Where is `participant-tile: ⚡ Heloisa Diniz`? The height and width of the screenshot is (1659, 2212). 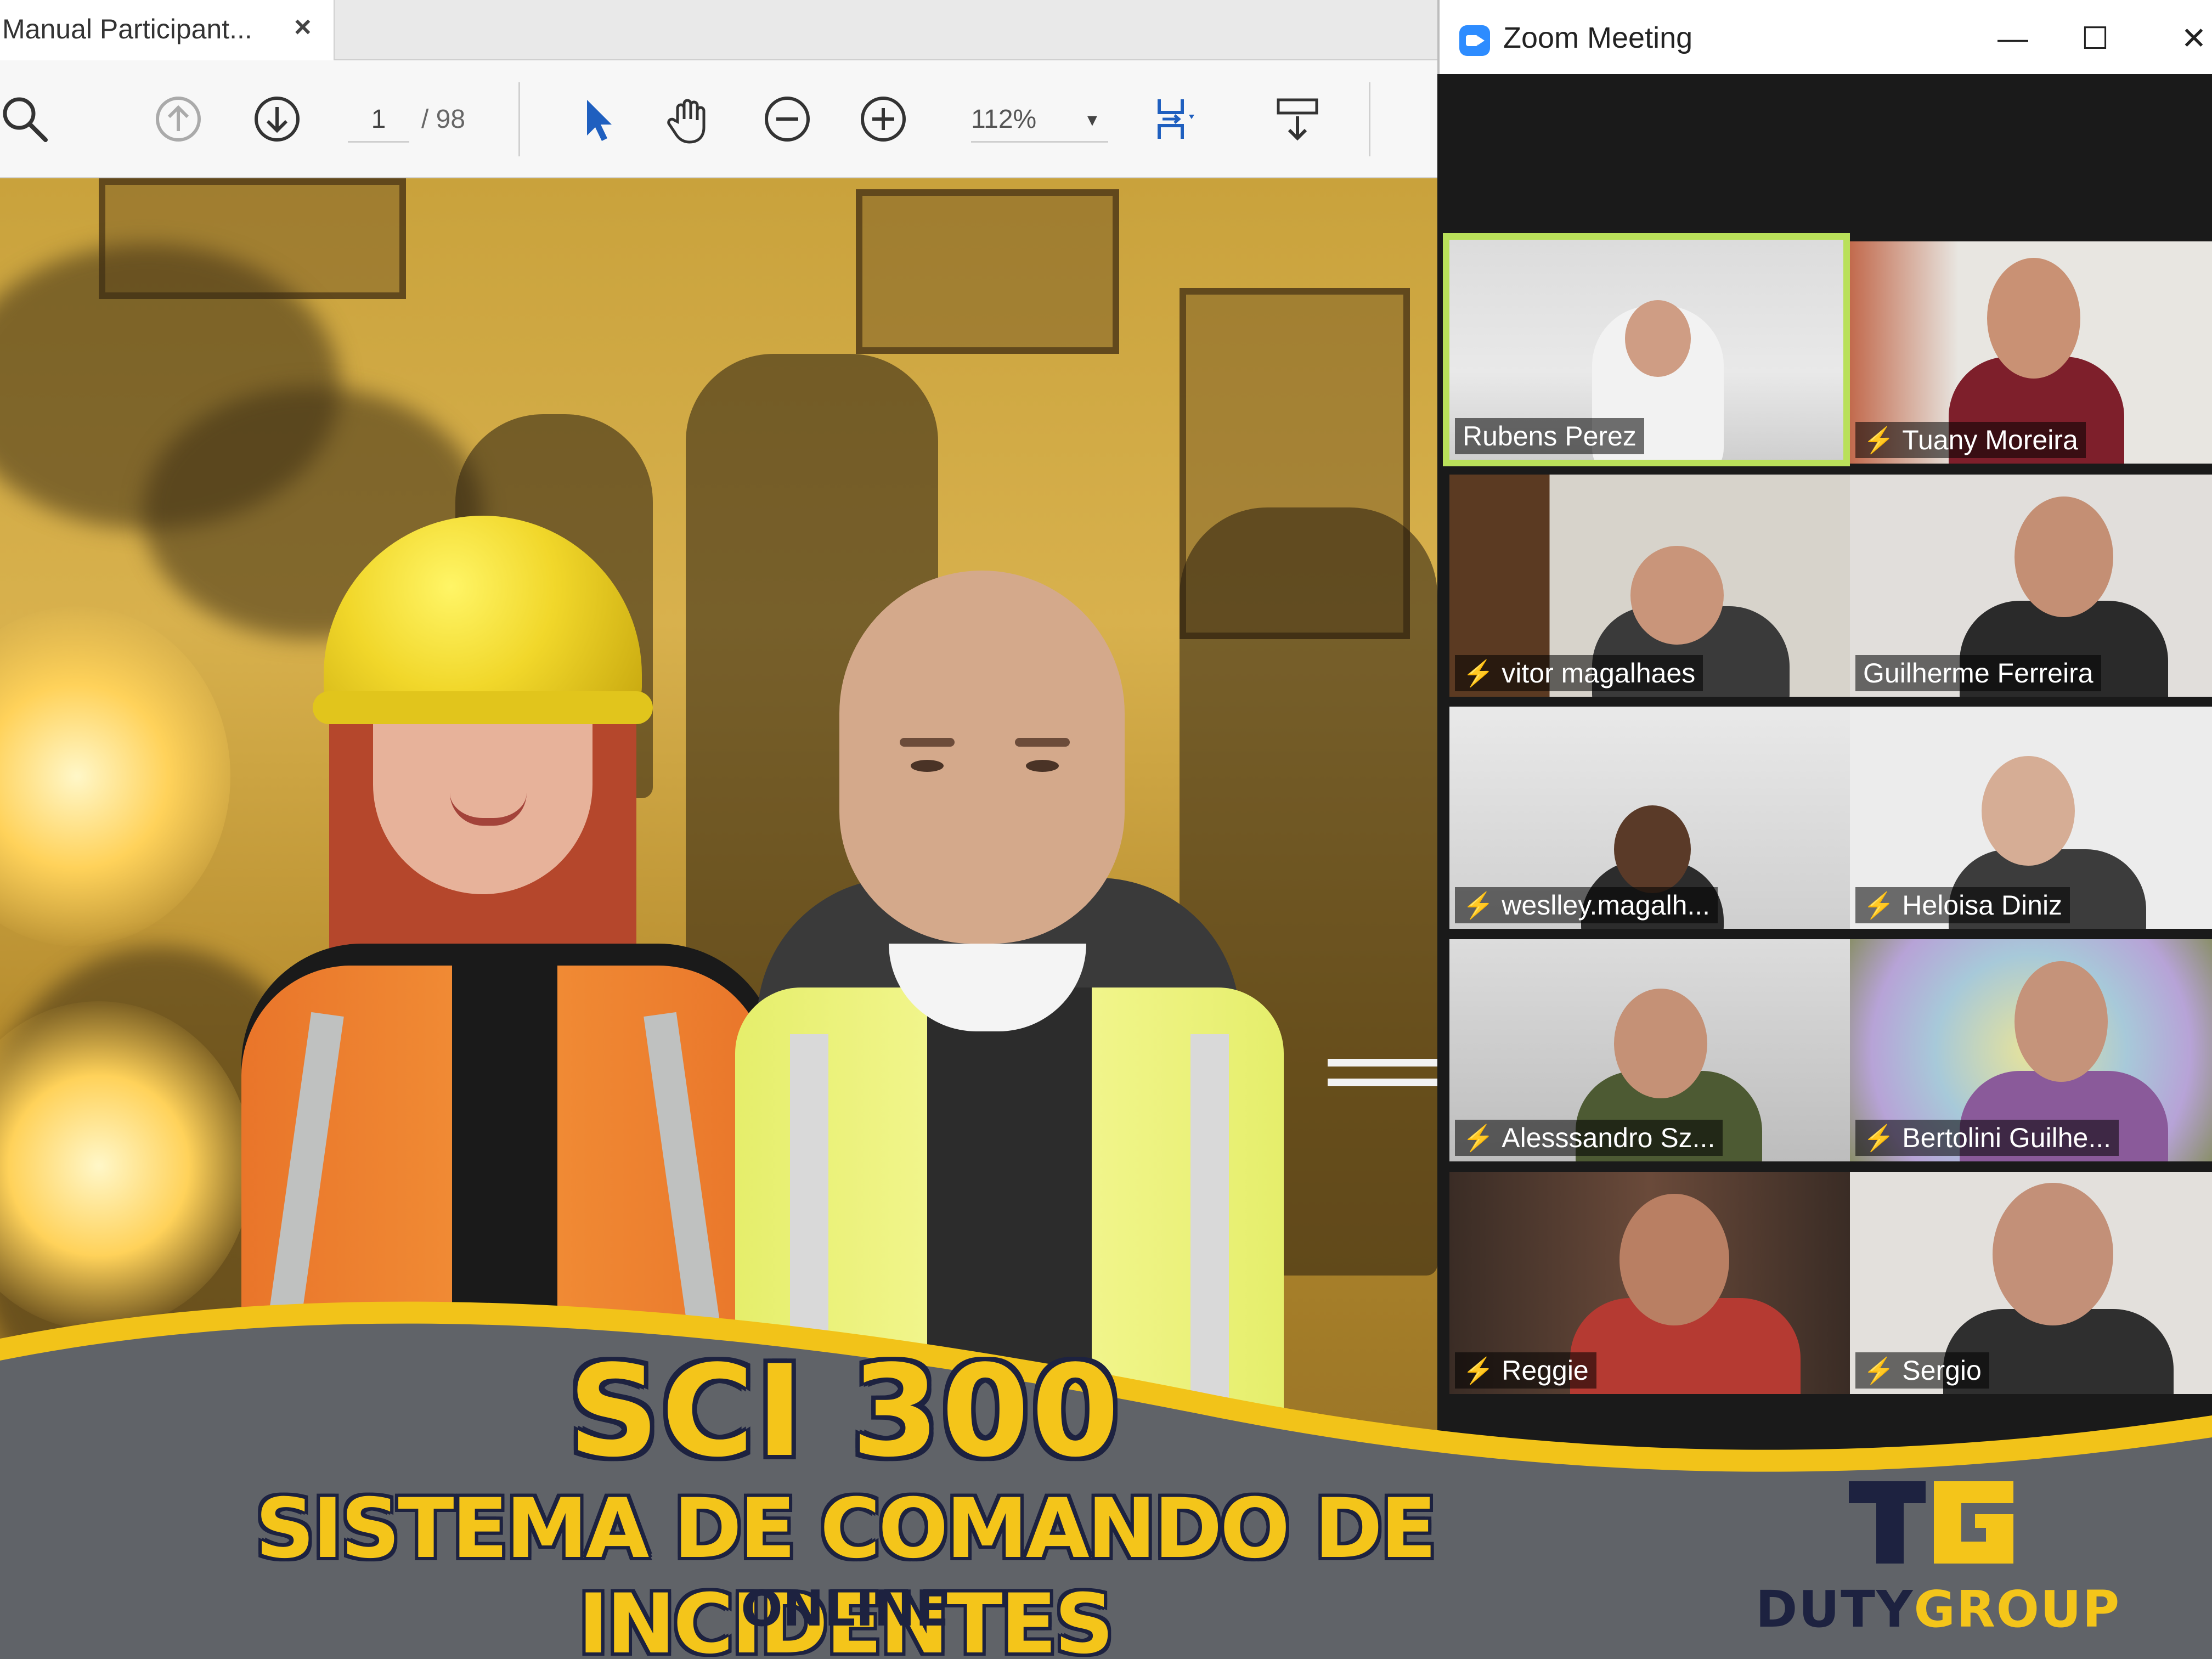
participant-tile: ⚡ Heloisa Diniz is located at coordinates (2031, 818).